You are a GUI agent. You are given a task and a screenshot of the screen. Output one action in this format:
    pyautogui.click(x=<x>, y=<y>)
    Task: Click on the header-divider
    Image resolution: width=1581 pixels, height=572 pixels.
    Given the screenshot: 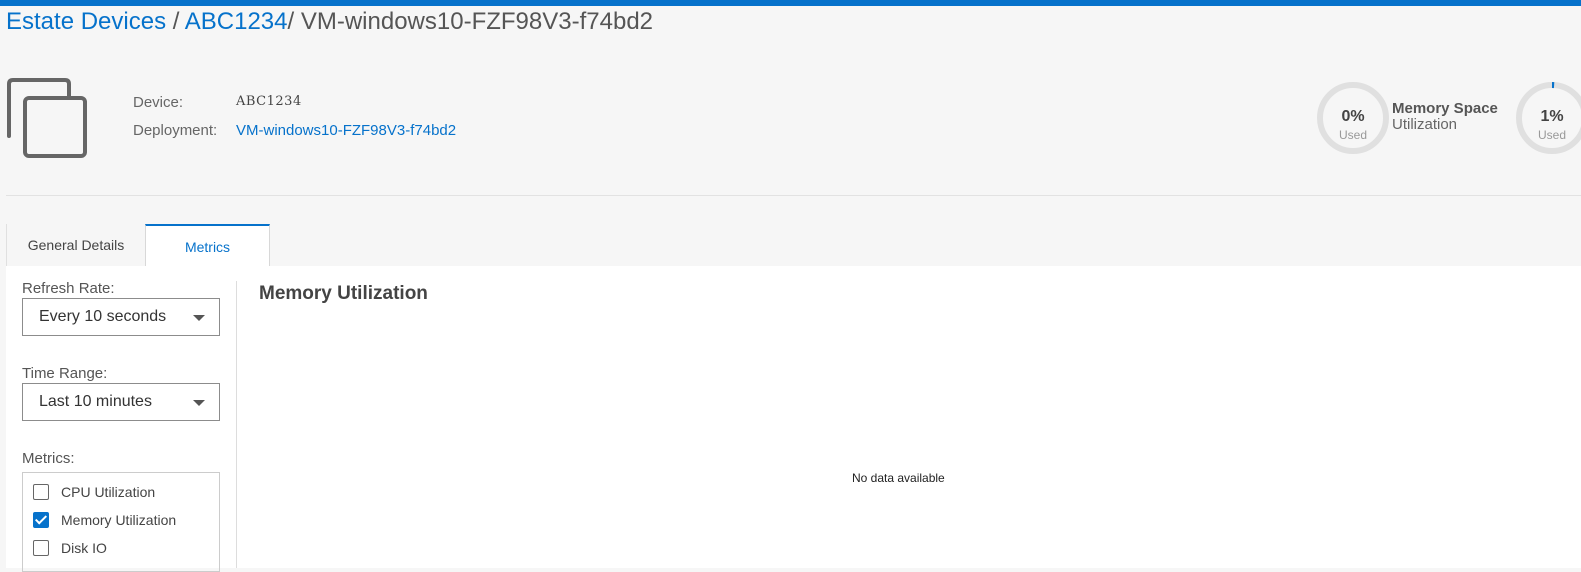 What is the action you would take?
    pyautogui.click(x=793, y=195)
    